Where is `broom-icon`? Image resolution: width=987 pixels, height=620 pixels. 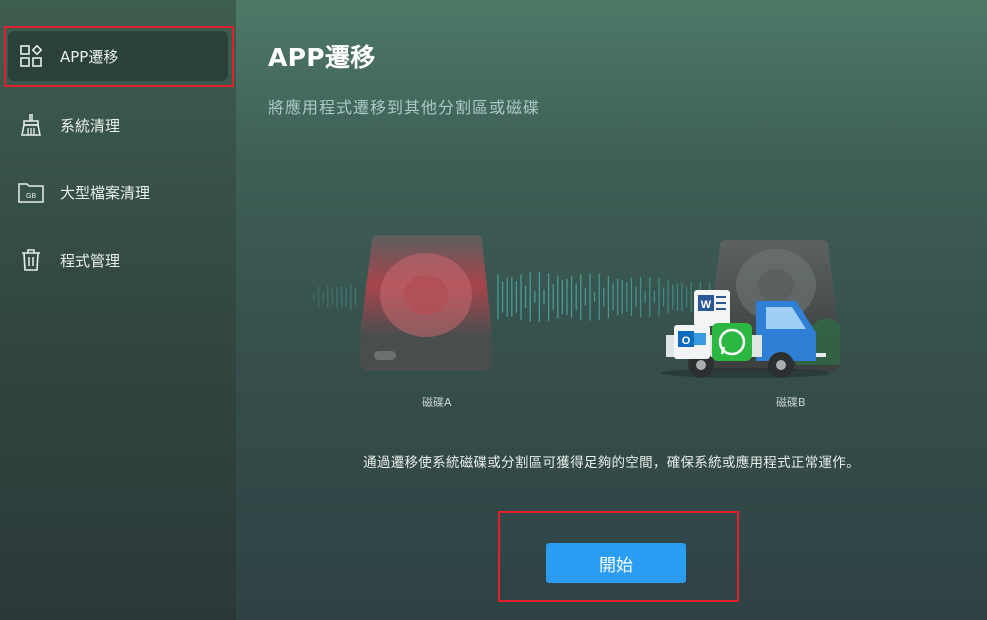
broom-icon is located at coordinates (31, 125).